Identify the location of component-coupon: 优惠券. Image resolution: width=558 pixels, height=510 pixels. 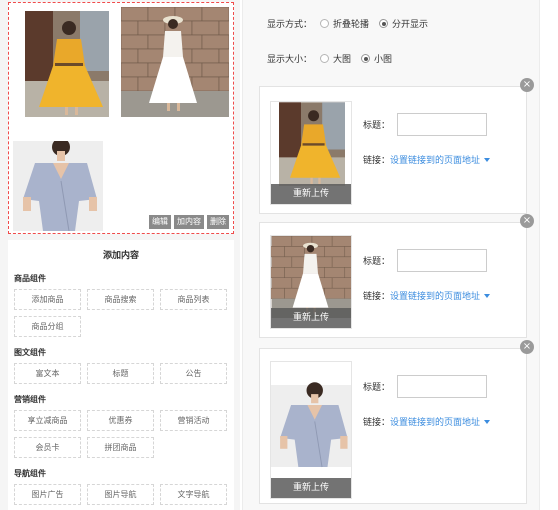
(120, 420).